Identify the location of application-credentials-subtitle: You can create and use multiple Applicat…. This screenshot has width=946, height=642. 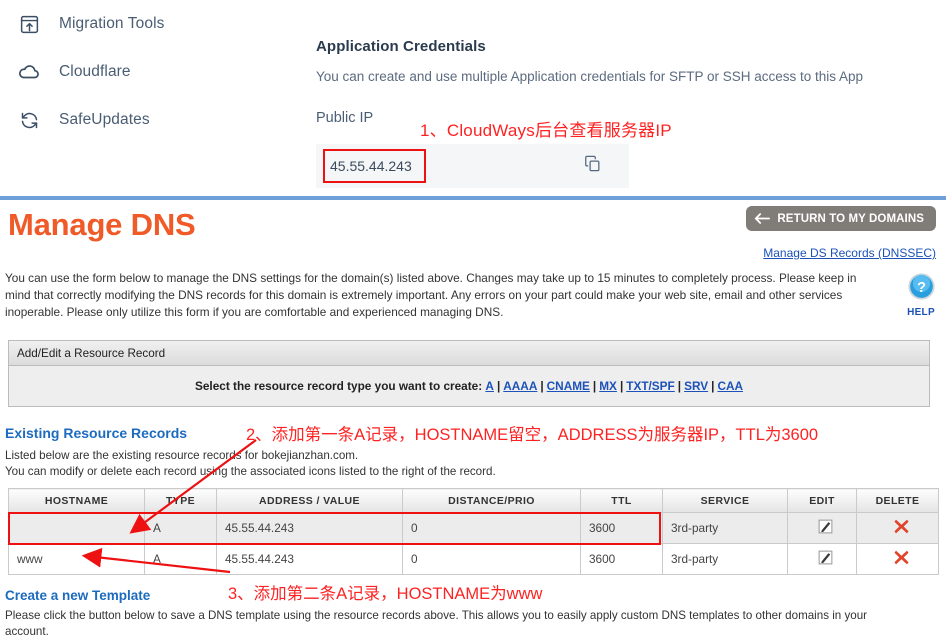
(590, 76).